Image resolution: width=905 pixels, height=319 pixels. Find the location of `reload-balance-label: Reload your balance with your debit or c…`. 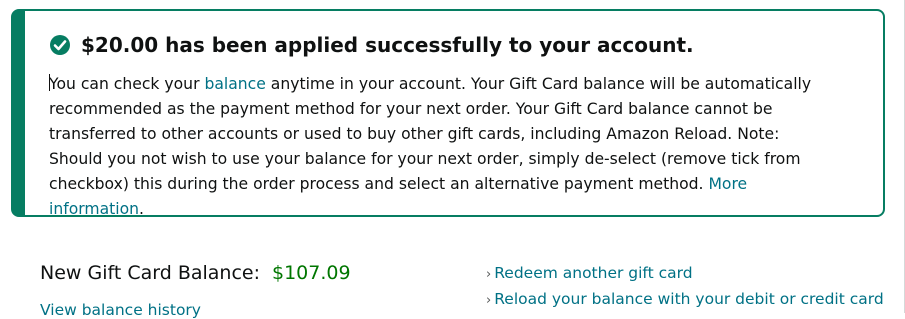

reload-balance-label: Reload your balance with your debit or c… is located at coordinates (689, 299).